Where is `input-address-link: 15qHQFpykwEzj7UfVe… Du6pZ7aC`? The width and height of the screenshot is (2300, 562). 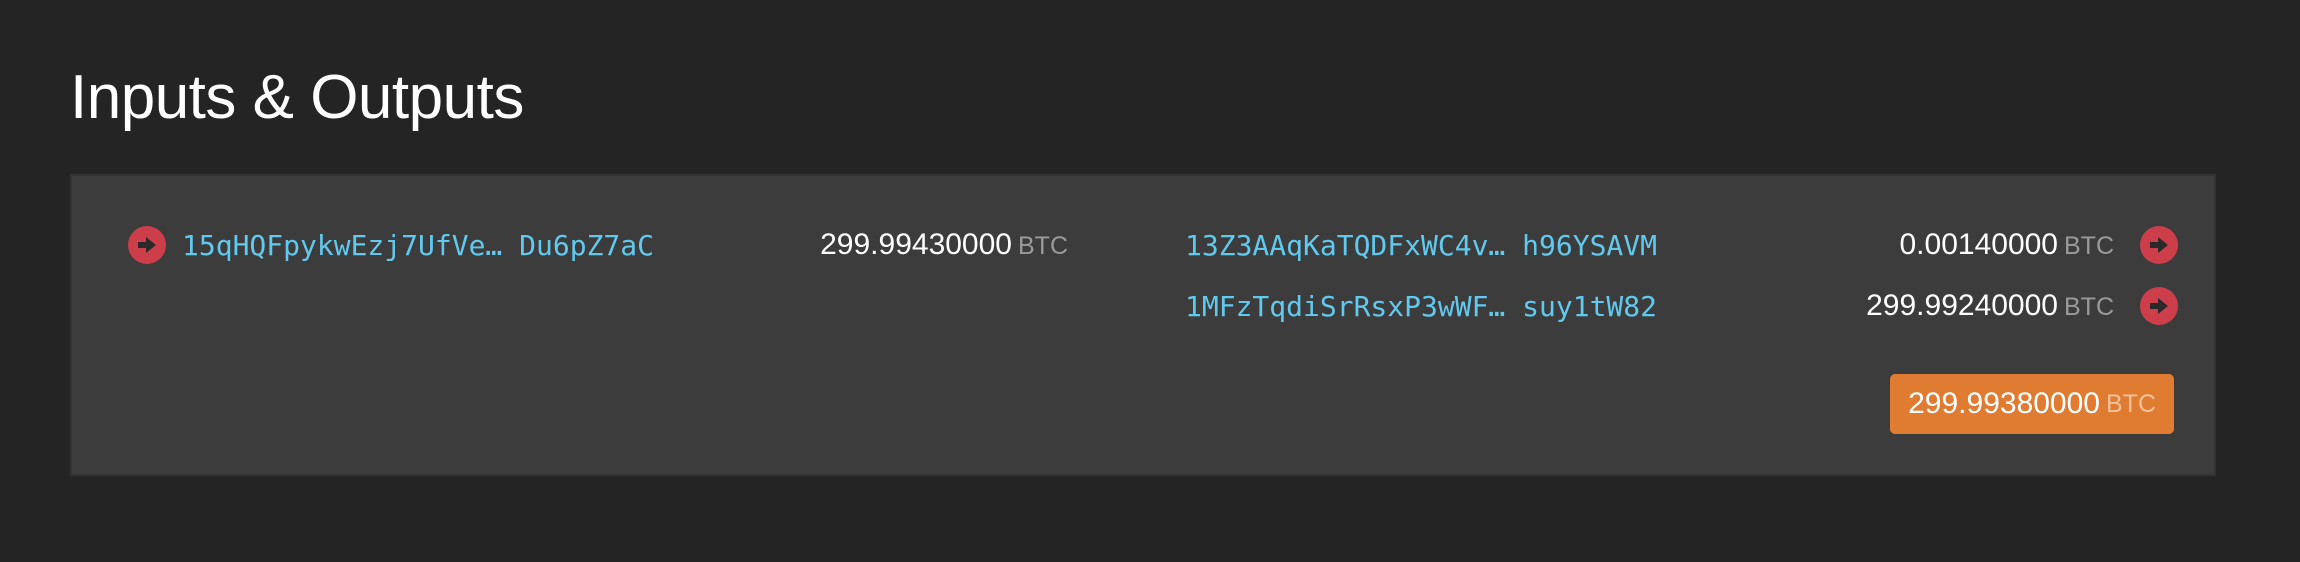 input-address-link: 15qHQFpykwEzj7UfVe… Du6pZ7aC is located at coordinates (418, 245).